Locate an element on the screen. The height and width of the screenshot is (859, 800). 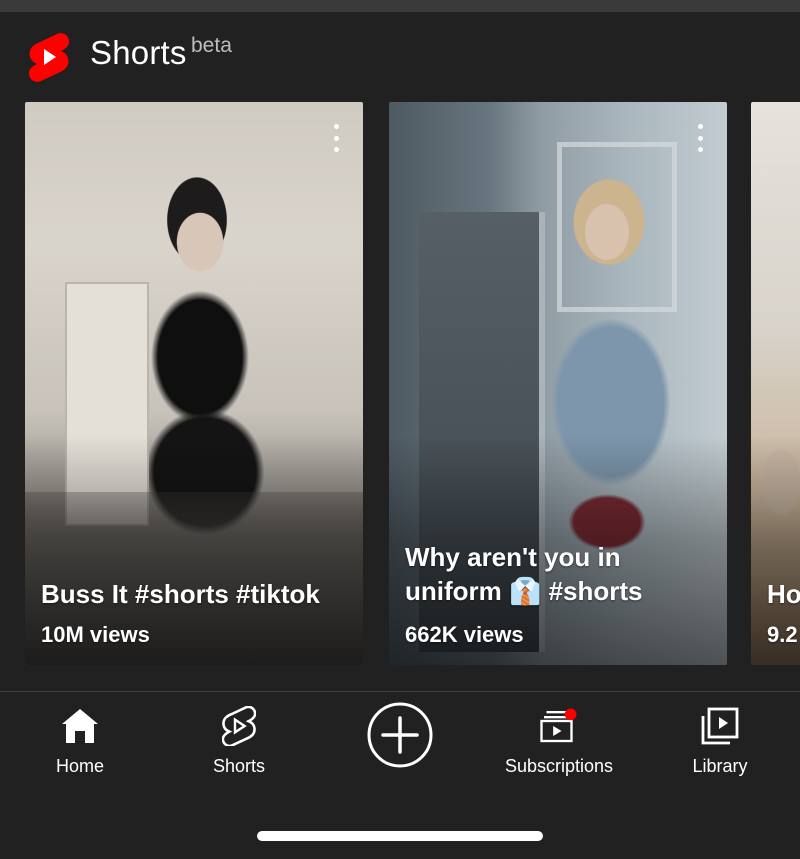
nav-shorts: Shorts is located at coordinates (239, 746).